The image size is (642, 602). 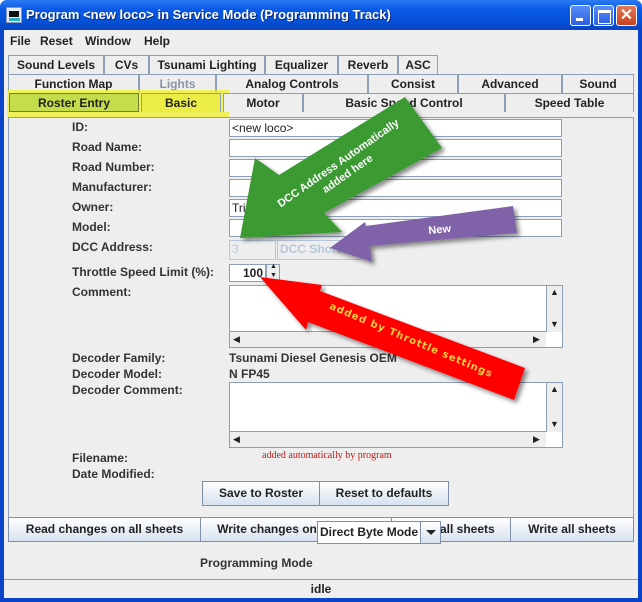 I want to click on programming-mode-select: Direct Byte Mode, so click(x=379, y=532).